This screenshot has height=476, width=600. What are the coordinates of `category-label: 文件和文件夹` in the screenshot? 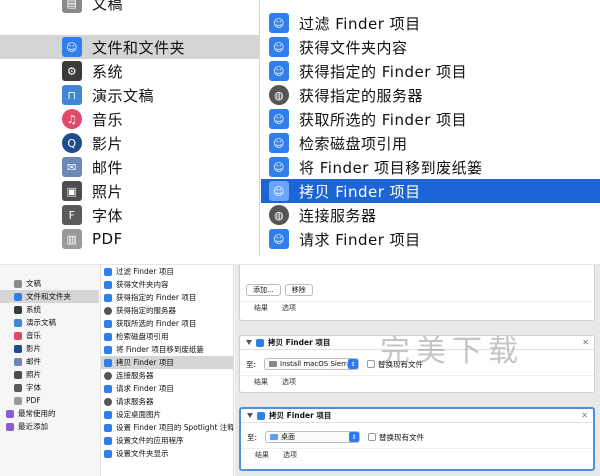 It's located at (48, 296).